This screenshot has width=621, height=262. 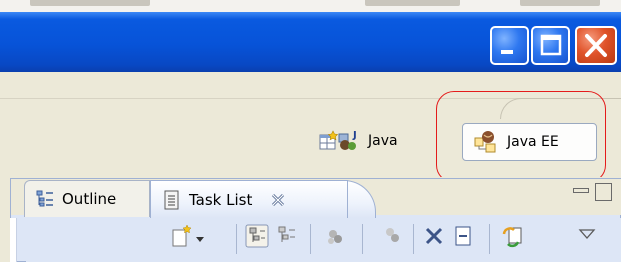 I want to click on close-button, so click(x=596, y=45).